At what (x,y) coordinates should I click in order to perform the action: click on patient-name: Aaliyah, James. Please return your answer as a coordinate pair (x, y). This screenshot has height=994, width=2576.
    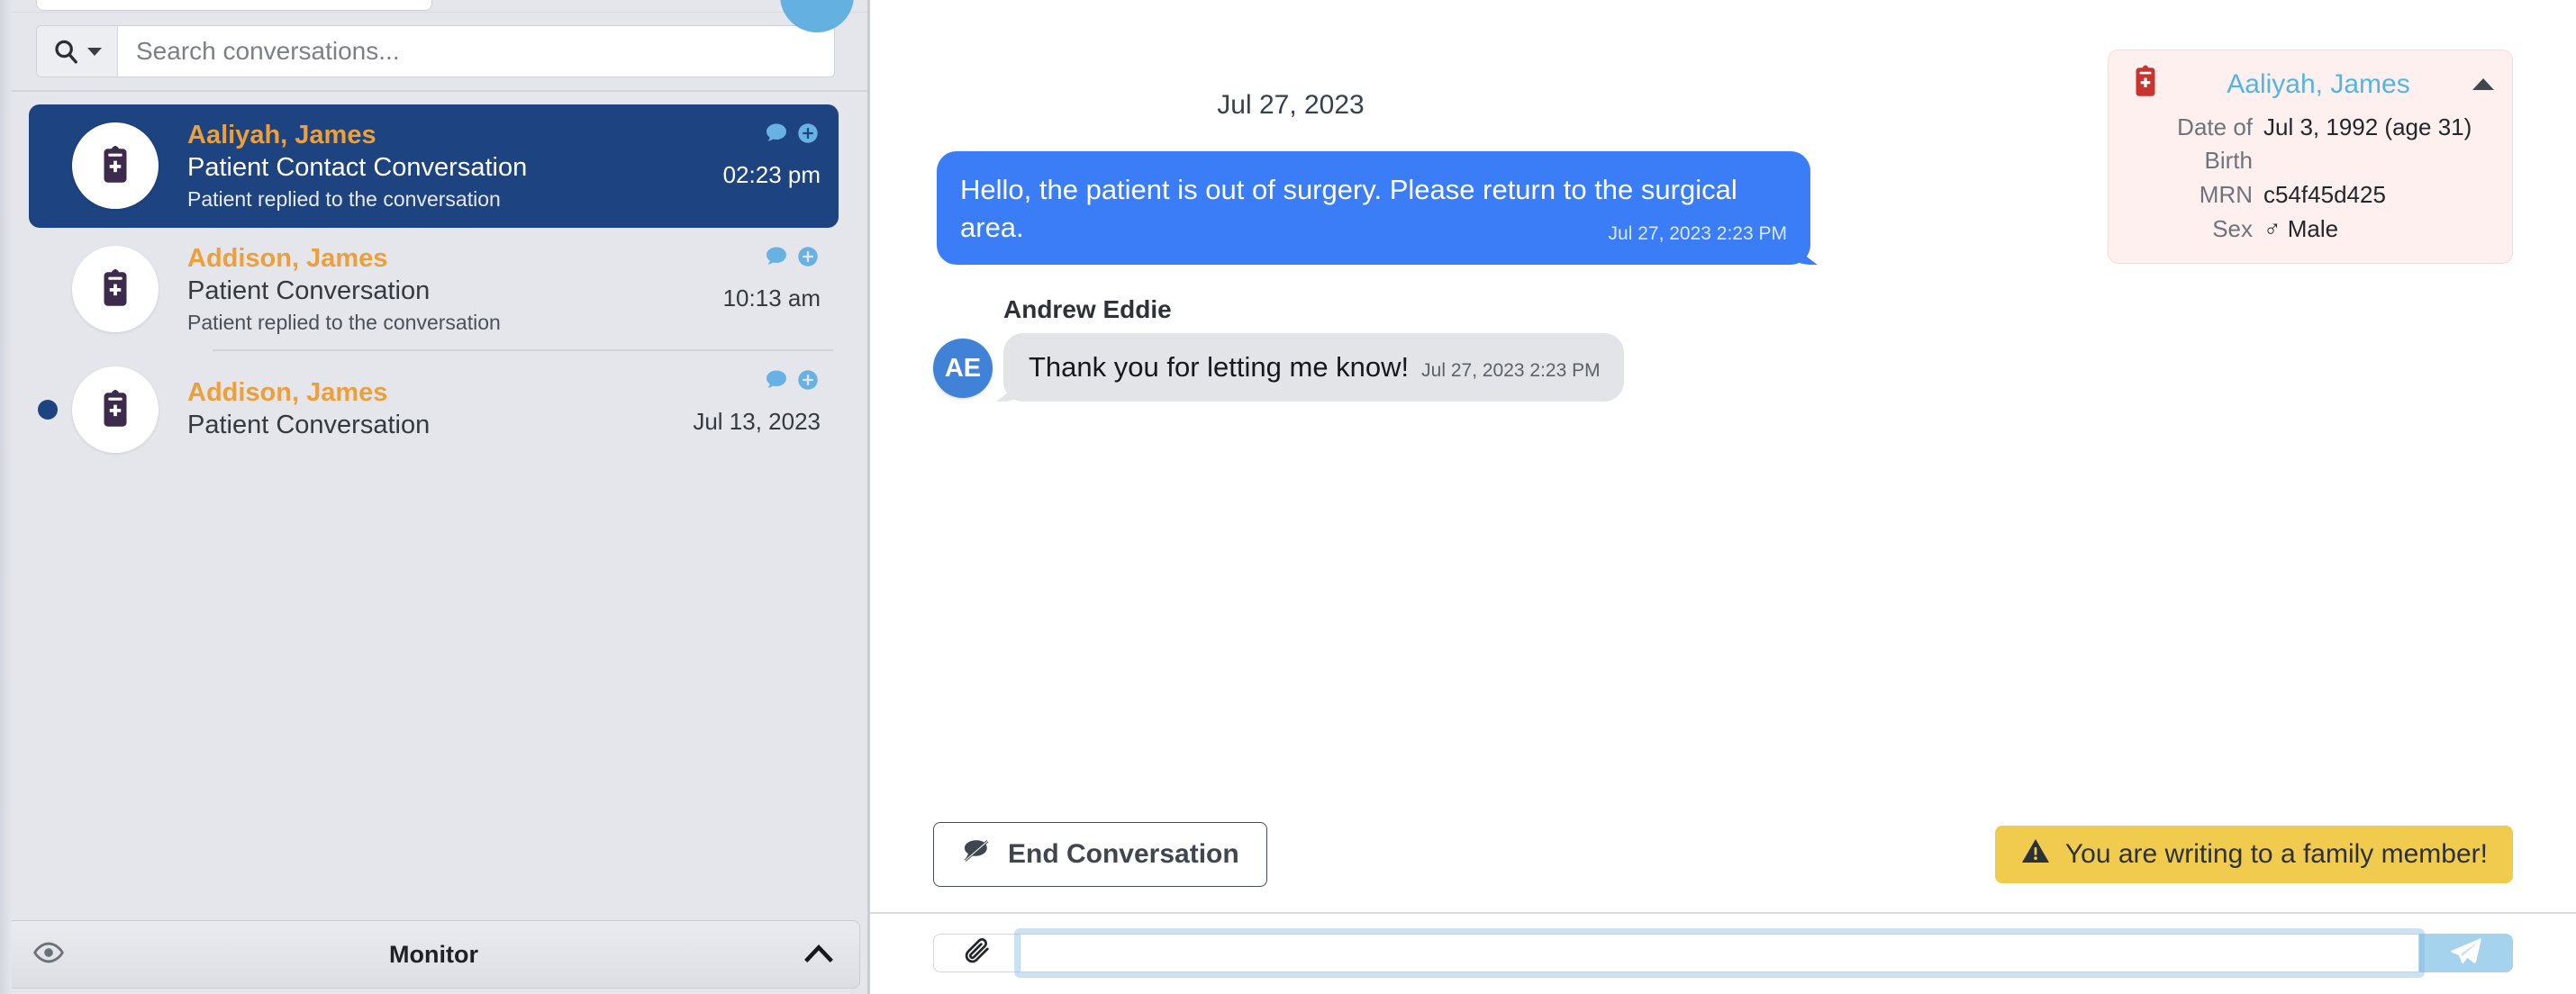
    Looking at the image, I should click on (2318, 84).